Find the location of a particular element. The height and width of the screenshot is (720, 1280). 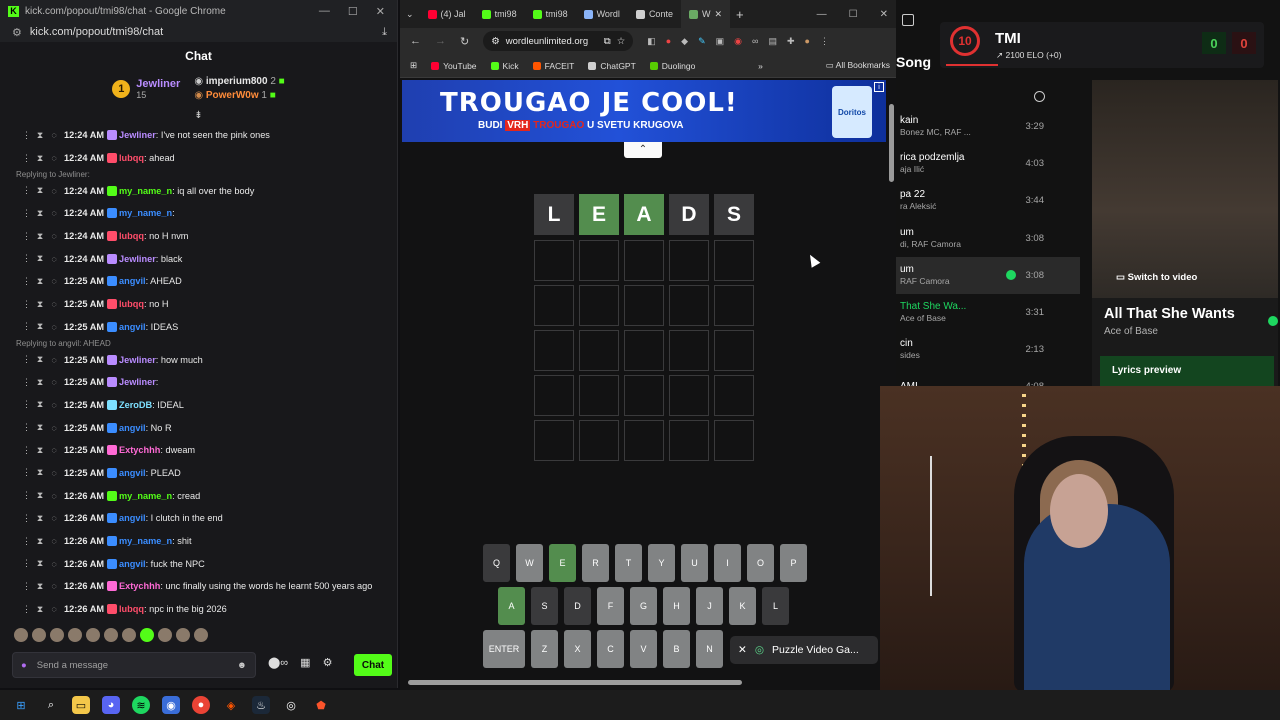

keyboard-key: E is located at coordinates (562, 563).